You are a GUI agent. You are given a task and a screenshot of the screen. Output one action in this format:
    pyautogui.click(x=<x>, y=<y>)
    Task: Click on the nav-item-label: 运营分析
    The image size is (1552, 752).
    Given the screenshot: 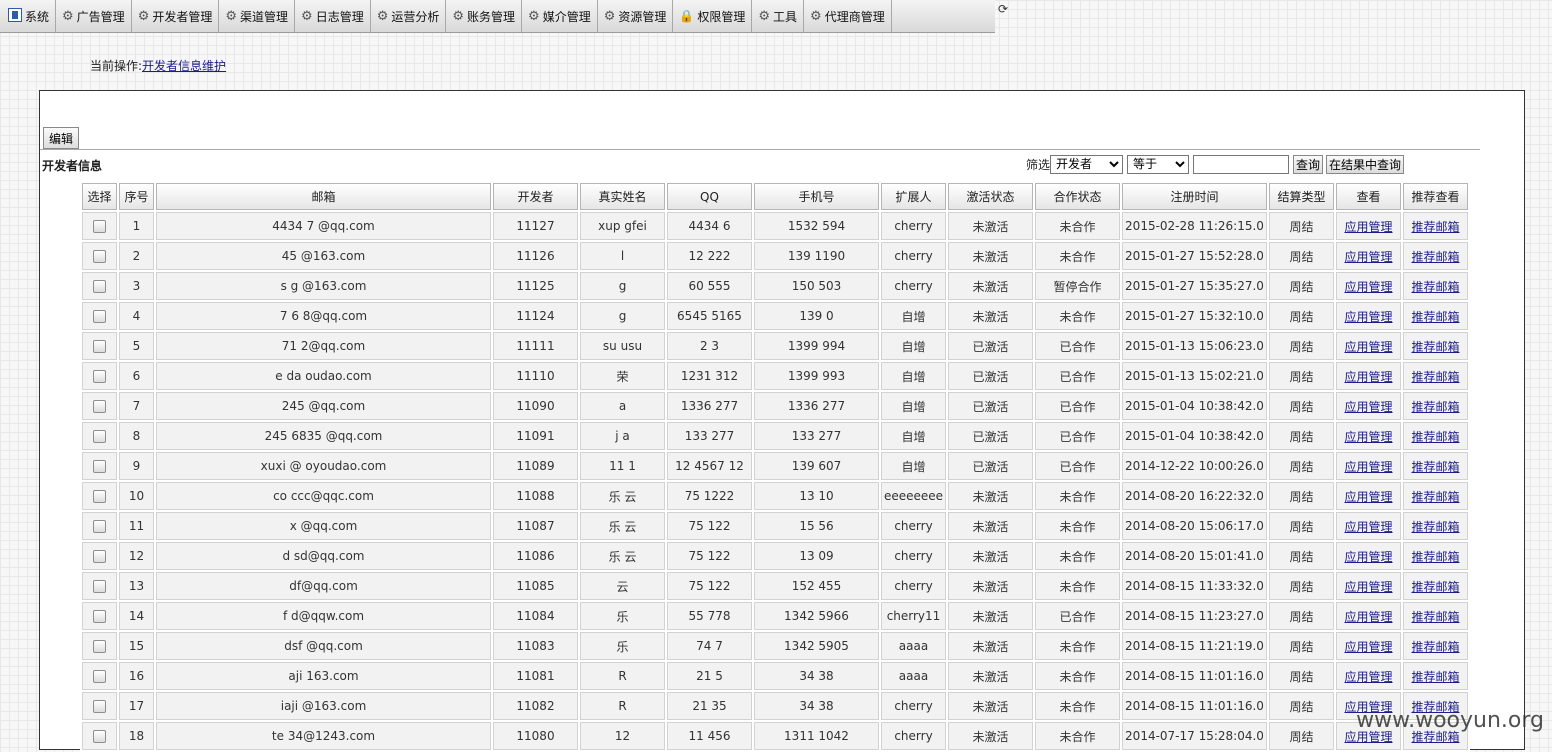 What is the action you would take?
    pyautogui.click(x=415, y=16)
    